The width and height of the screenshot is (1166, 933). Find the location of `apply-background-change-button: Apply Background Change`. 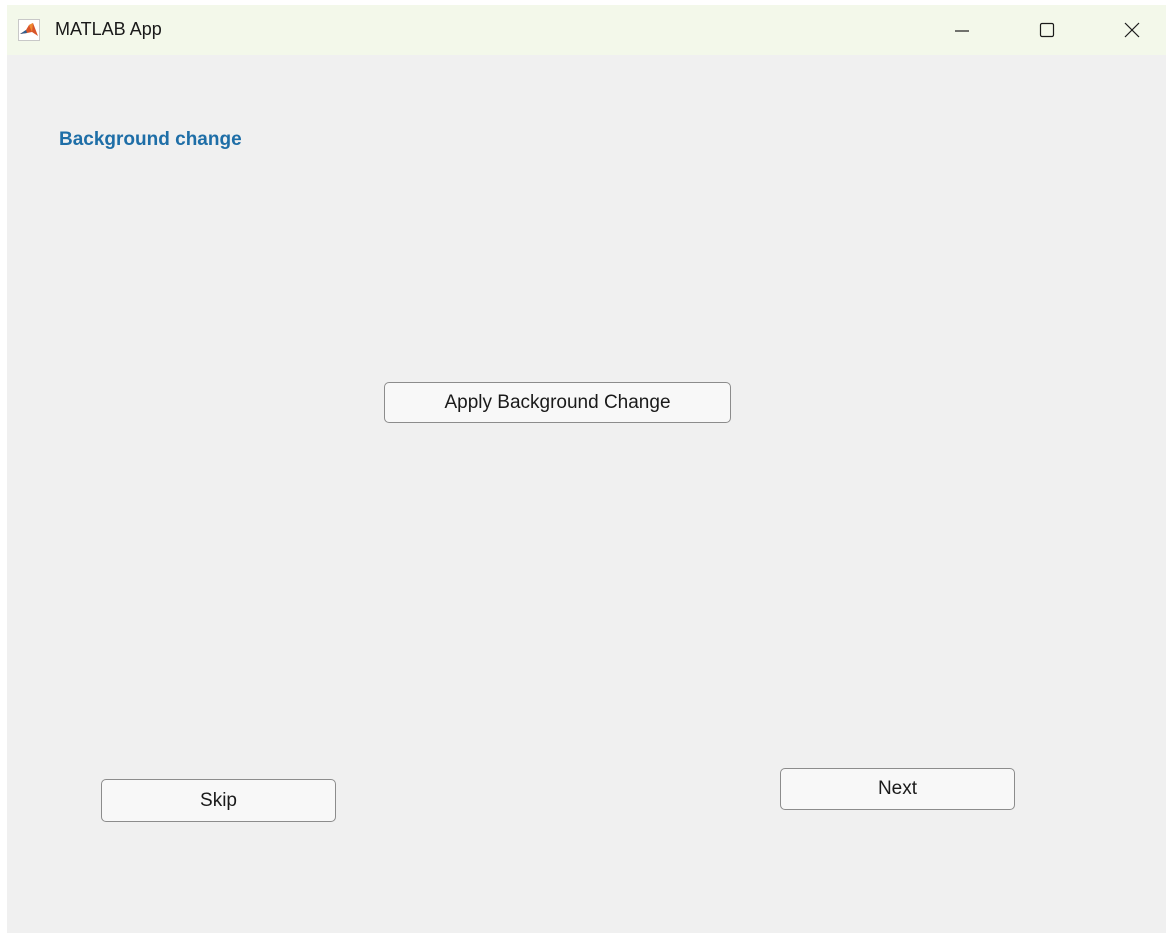

apply-background-change-button: Apply Background Change is located at coordinates (557, 402).